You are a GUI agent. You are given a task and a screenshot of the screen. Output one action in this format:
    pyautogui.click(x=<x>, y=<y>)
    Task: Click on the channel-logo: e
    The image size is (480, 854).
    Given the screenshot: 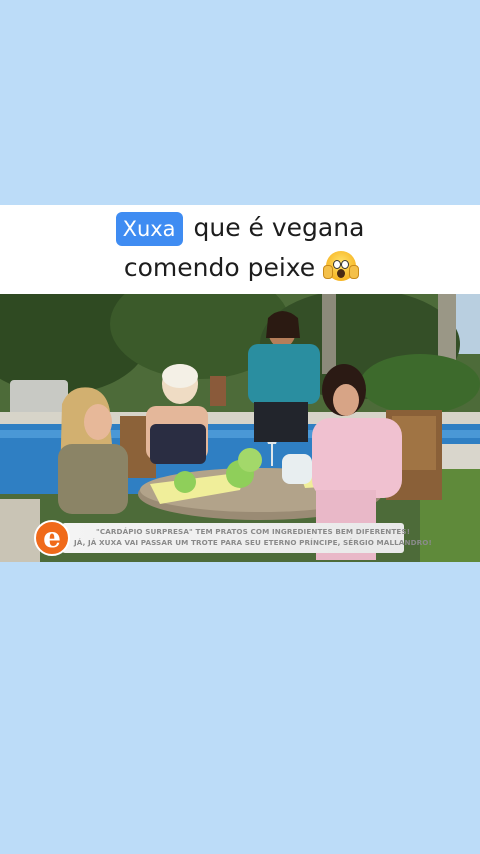 What is the action you would take?
    pyautogui.click(x=52, y=538)
    